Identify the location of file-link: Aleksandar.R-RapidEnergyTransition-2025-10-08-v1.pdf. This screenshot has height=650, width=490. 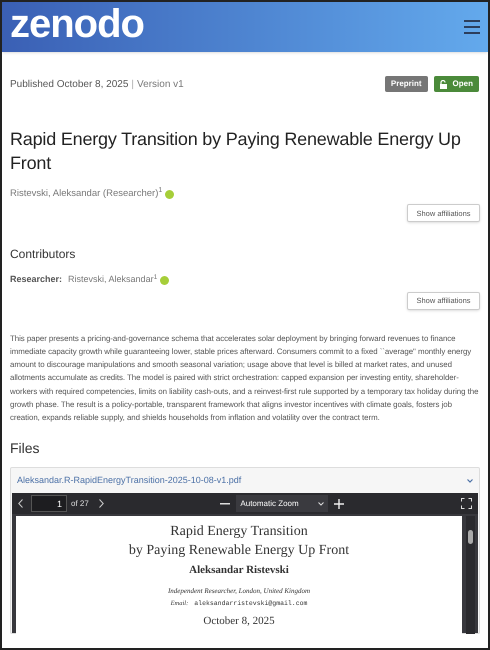
(129, 481).